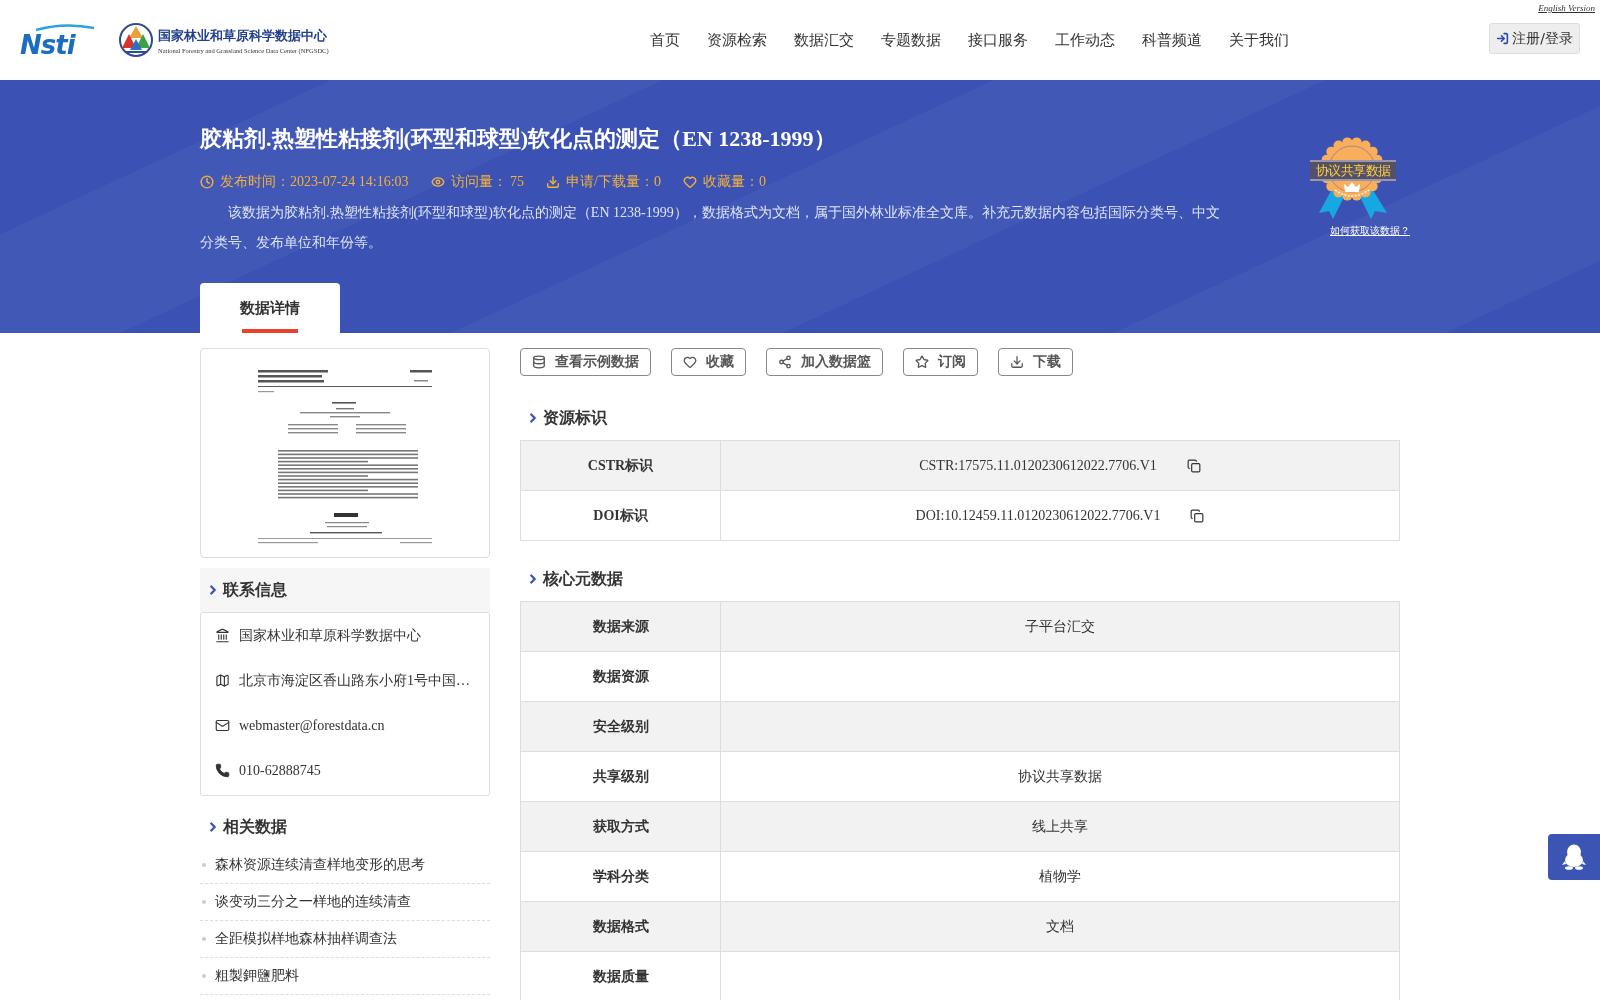  Describe the element at coordinates (575, 418) in the screenshot. I see `section-title: 资源标识` at that location.